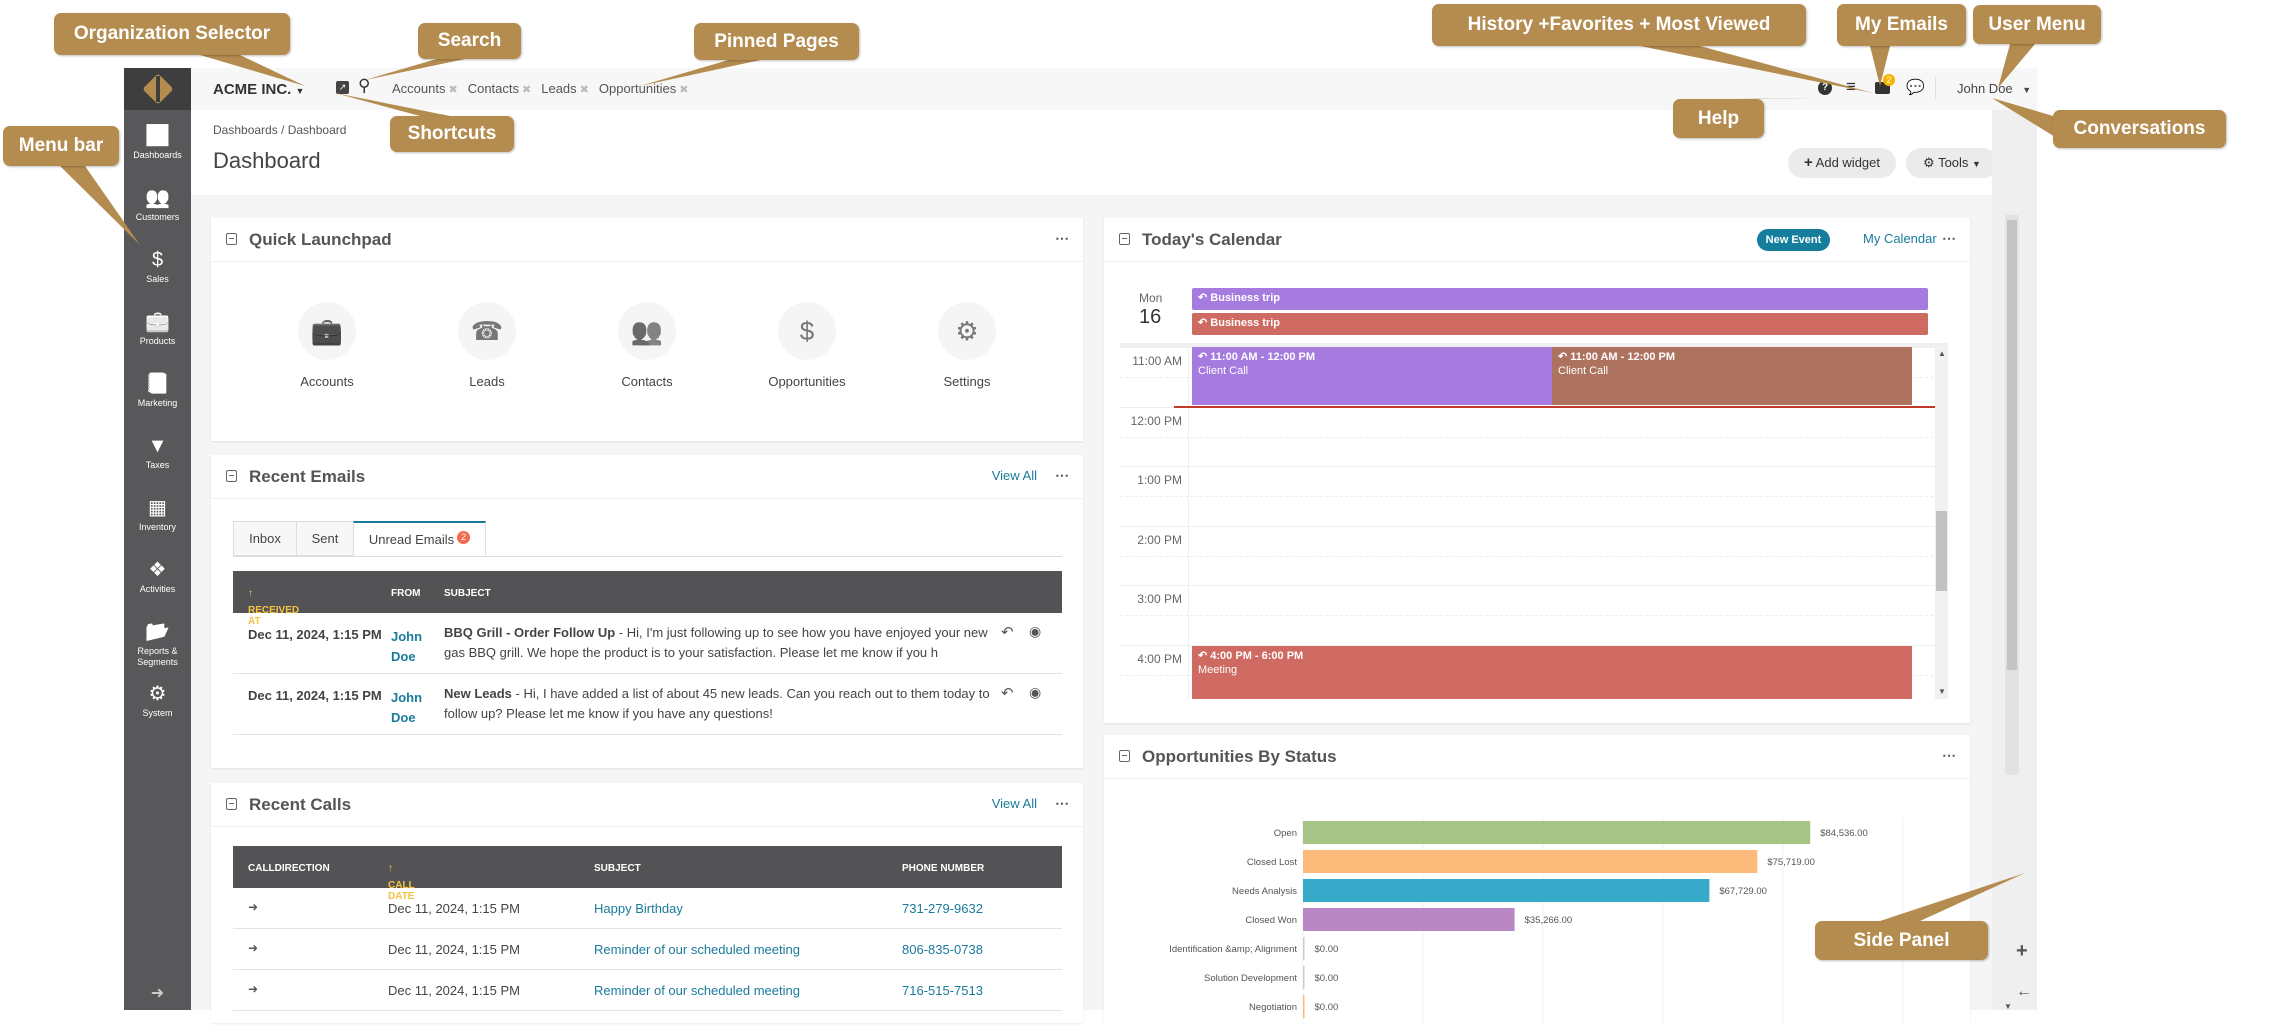 This screenshot has height=1025, width=2269. I want to click on callout-search: Search, so click(469, 41).